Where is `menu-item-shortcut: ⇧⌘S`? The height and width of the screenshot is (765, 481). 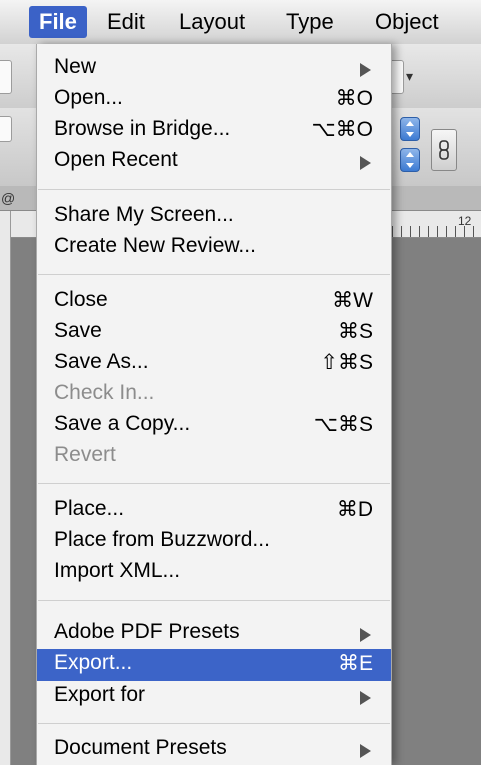
menu-item-shortcut: ⇧⌘S is located at coordinates (346, 362).